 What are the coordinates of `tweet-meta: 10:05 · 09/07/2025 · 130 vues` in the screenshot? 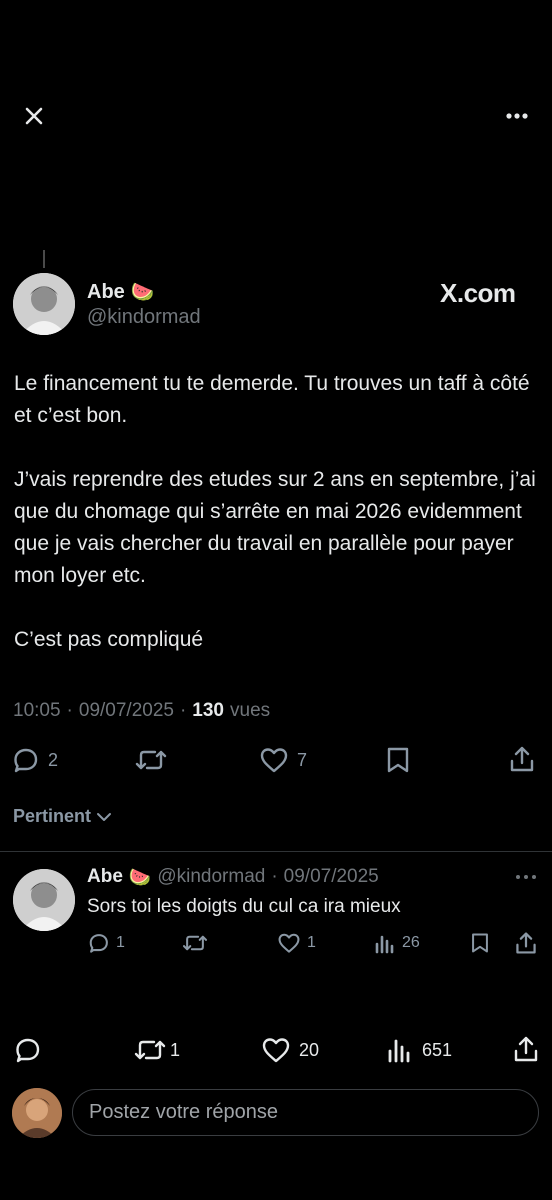 It's located at (142, 710).